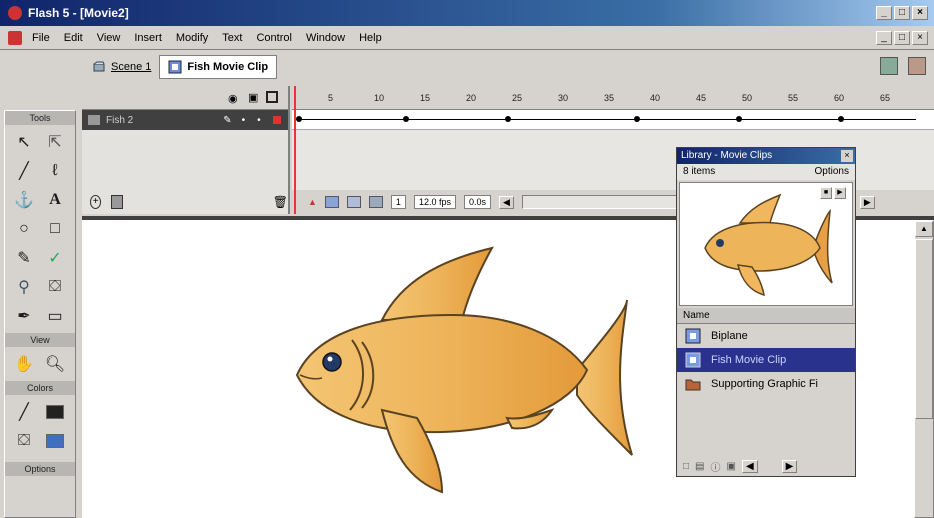 This screenshot has height=518, width=934. I want to click on lock-icon: ▣, so click(253, 97).